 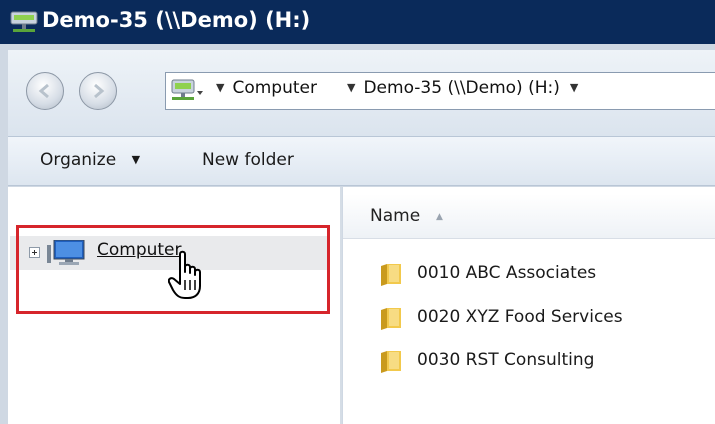 What do you see at coordinates (357, 22) in the screenshot?
I see `title-bar: Demo-35 (\\Demo) (H:)` at bounding box center [357, 22].